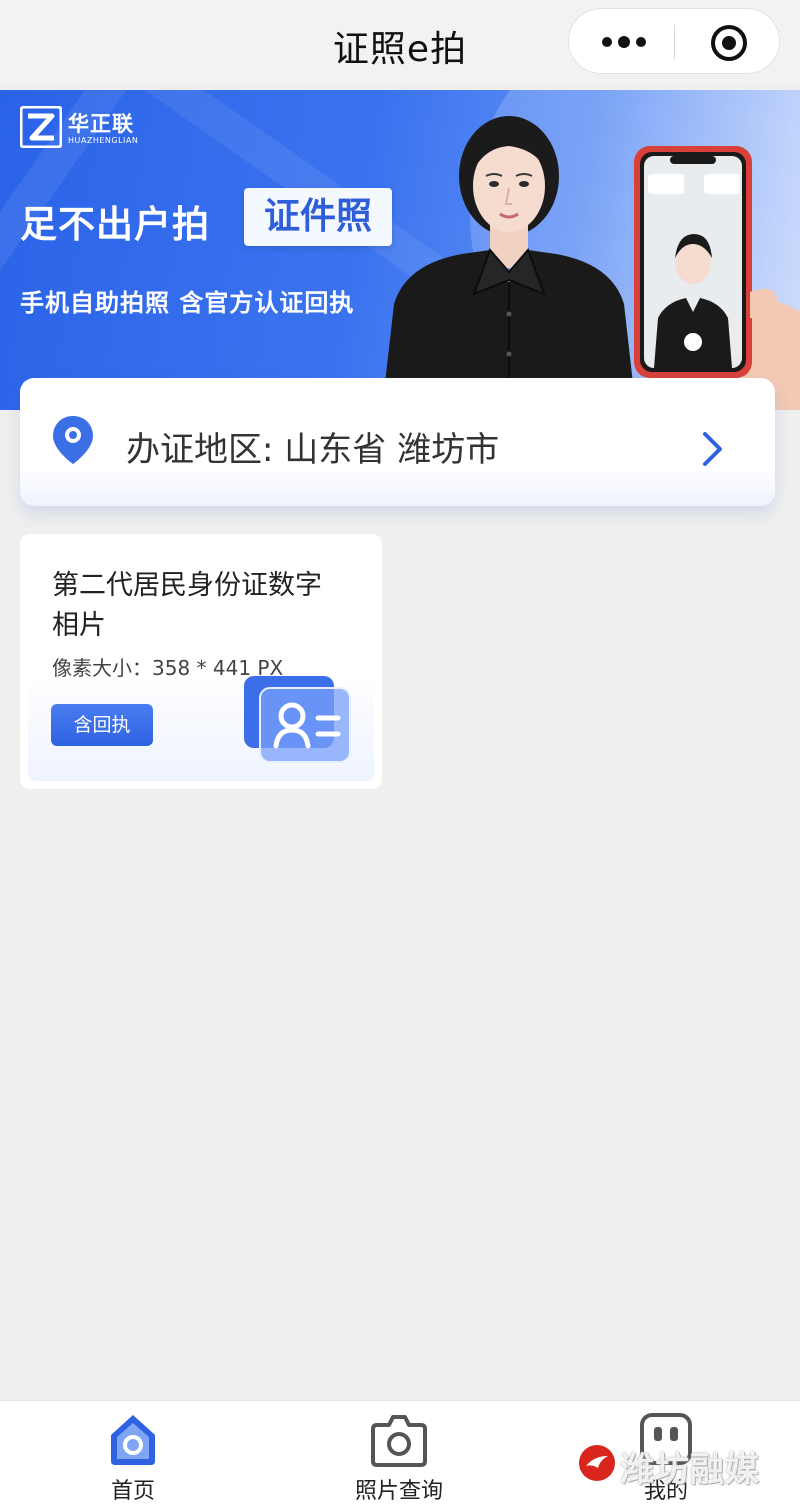 The height and width of the screenshot is (1508, 800). I want to click on tab-home: 首页, so click(133, 1454).